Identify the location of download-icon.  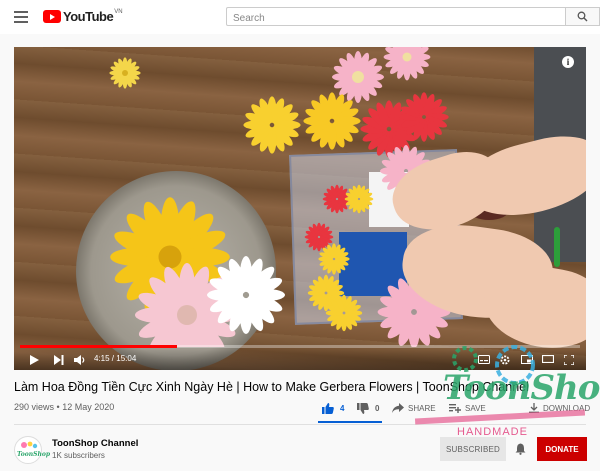
(534, 408).